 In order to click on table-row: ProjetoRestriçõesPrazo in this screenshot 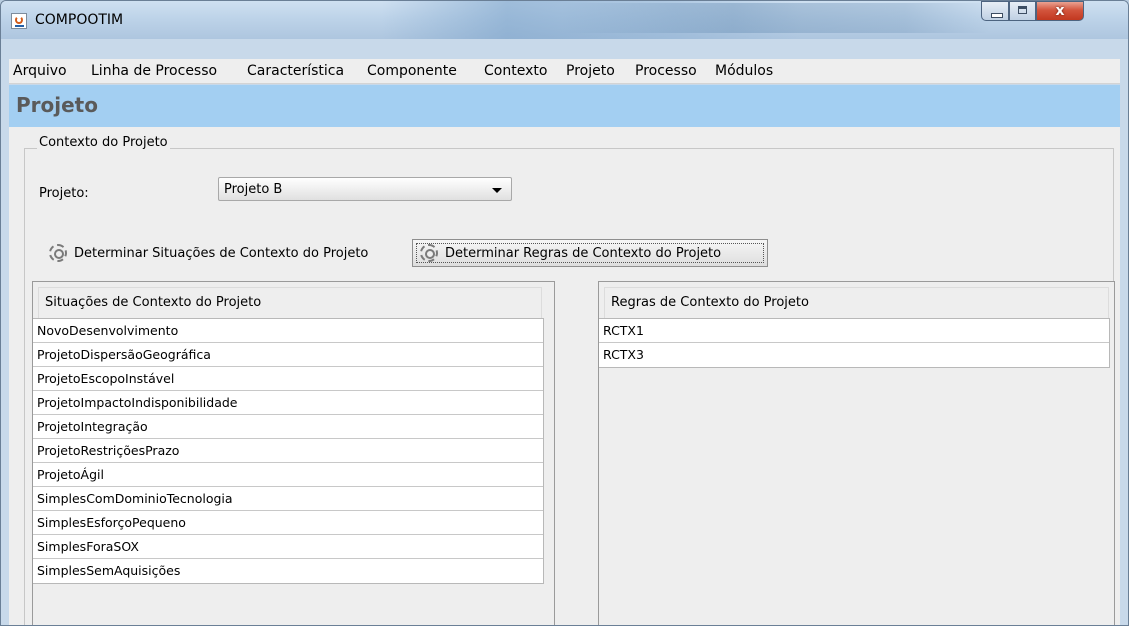, I will do `click(288, 451)`.